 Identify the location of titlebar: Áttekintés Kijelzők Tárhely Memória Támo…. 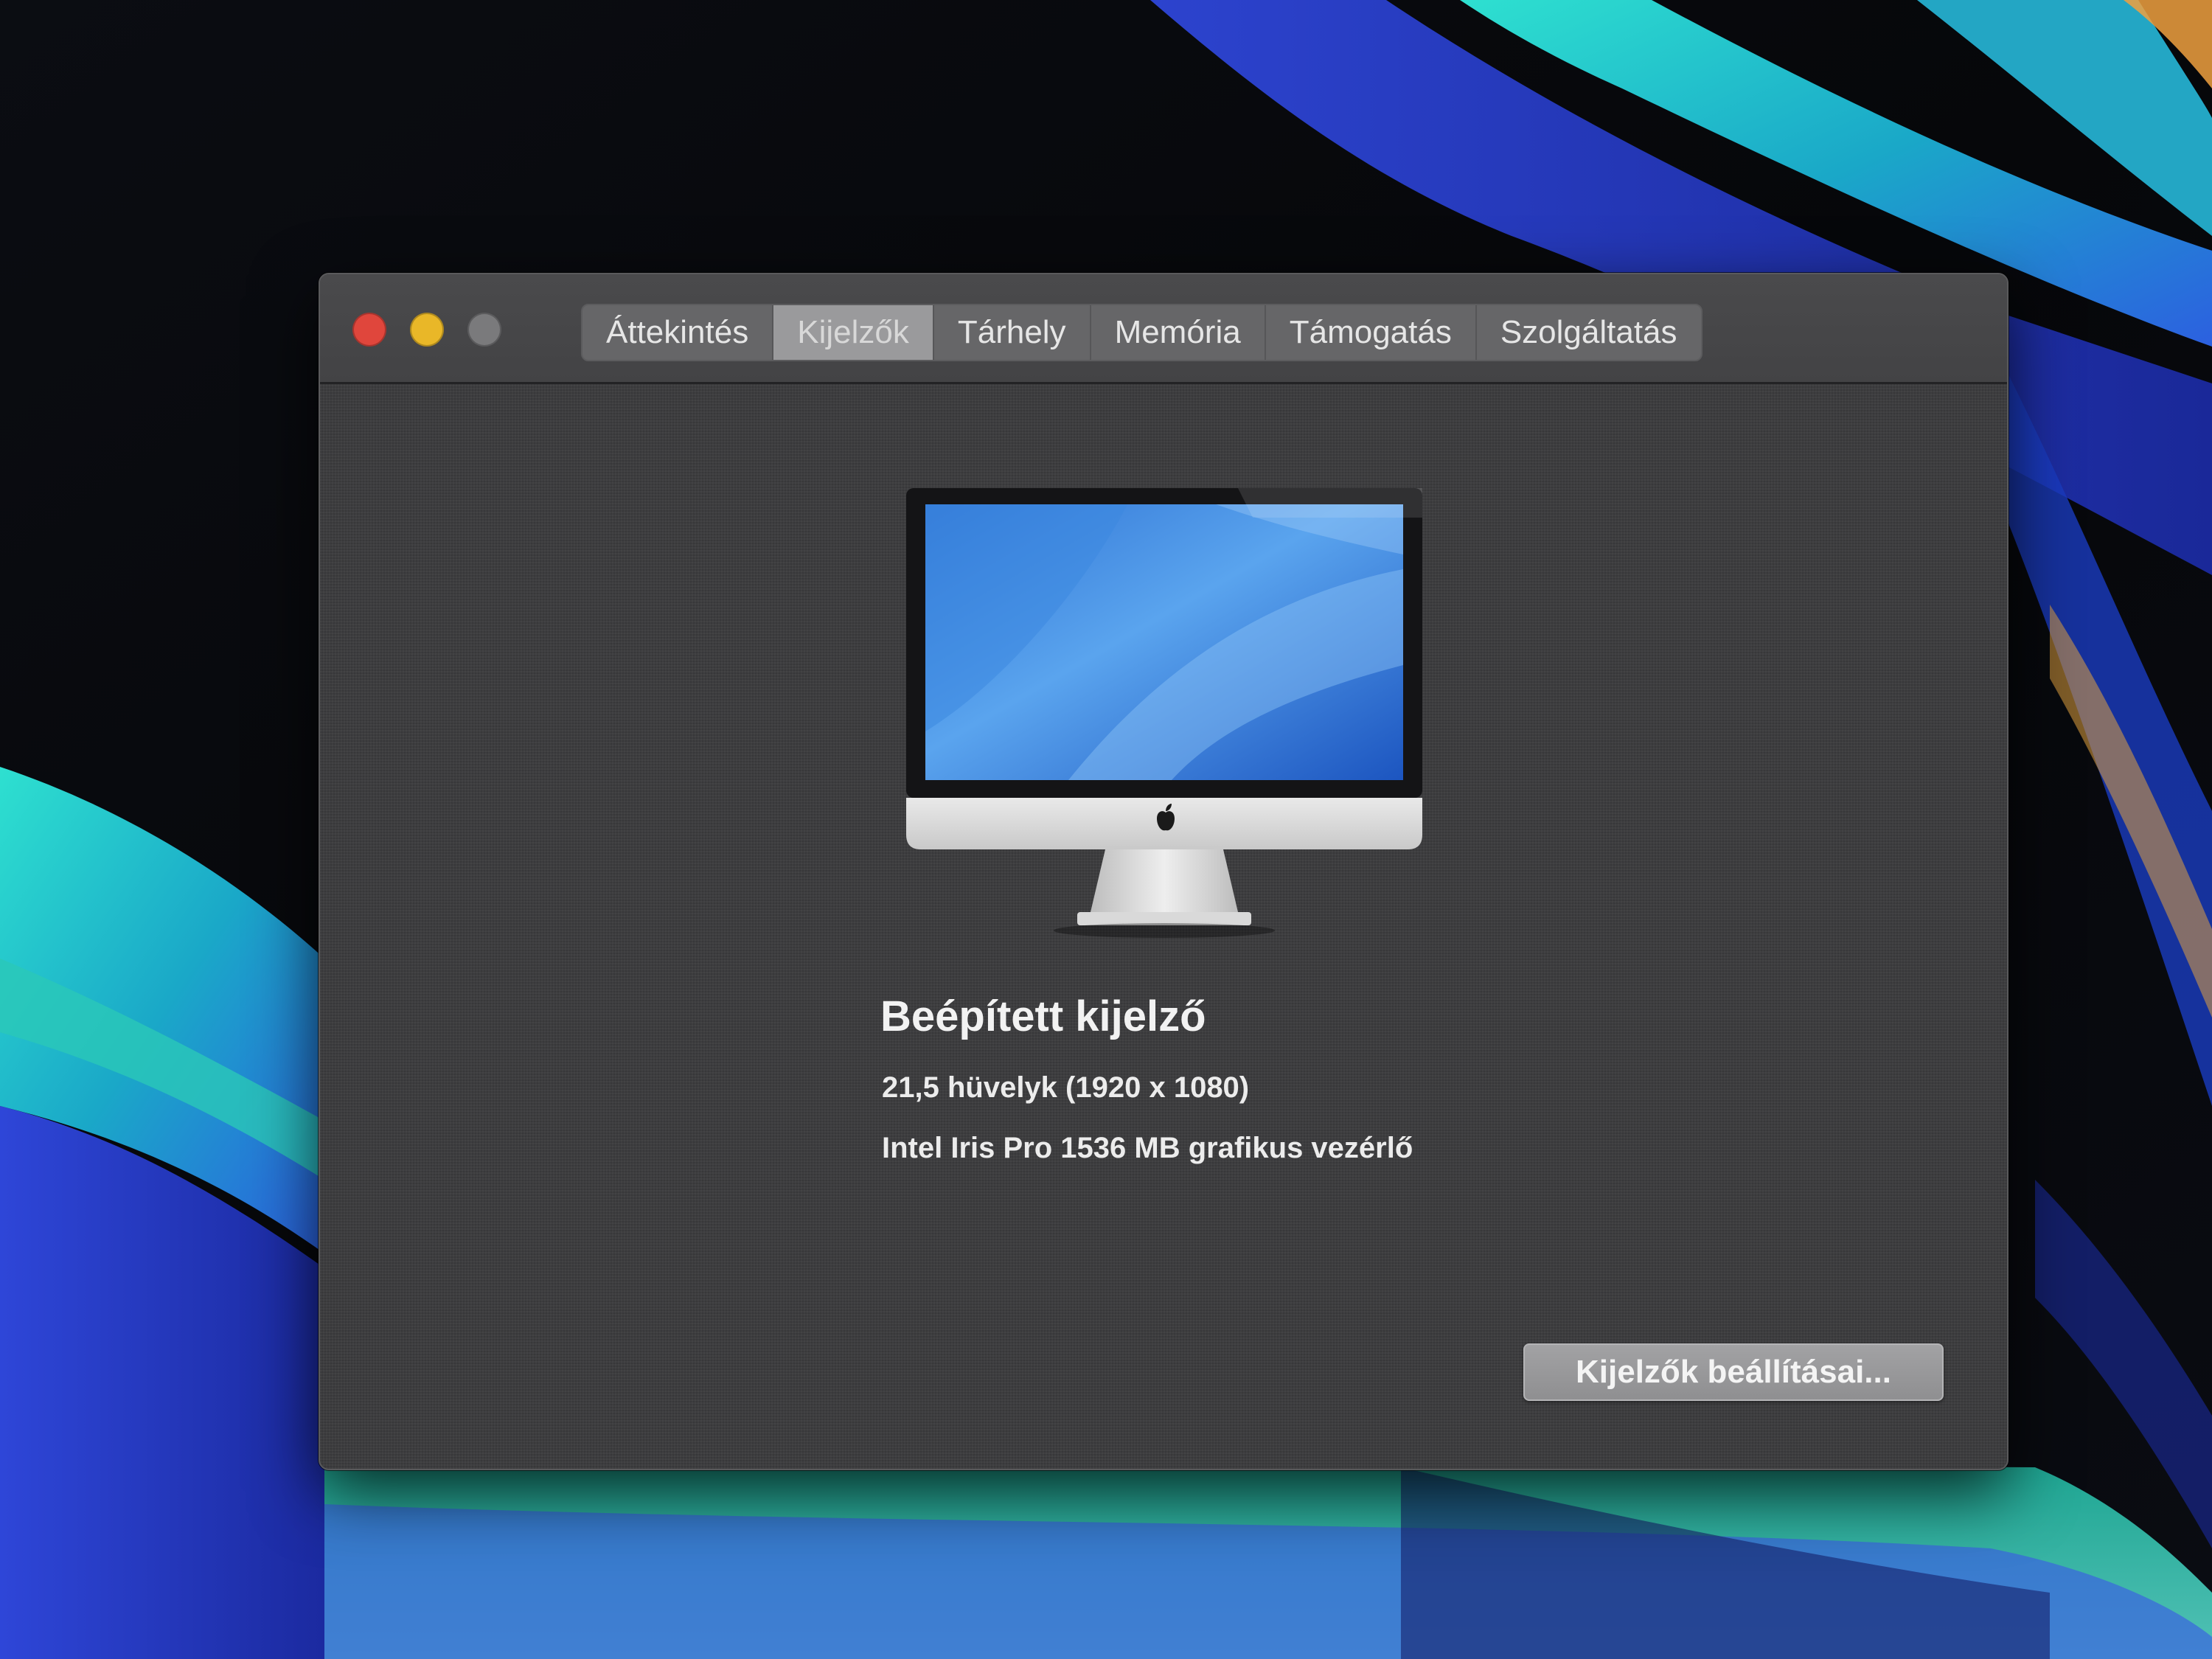
(1163, 329).